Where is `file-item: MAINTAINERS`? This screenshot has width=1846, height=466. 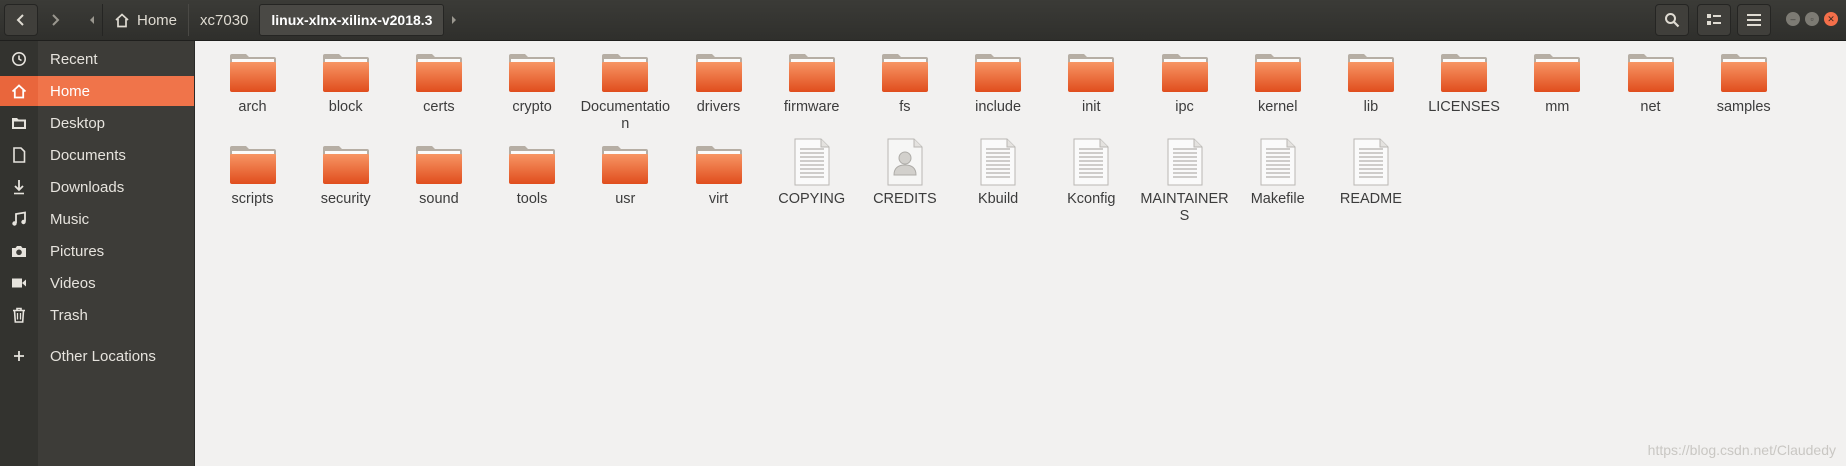 file-item: MAINTAINERS is located at coordinates (1184, 181).